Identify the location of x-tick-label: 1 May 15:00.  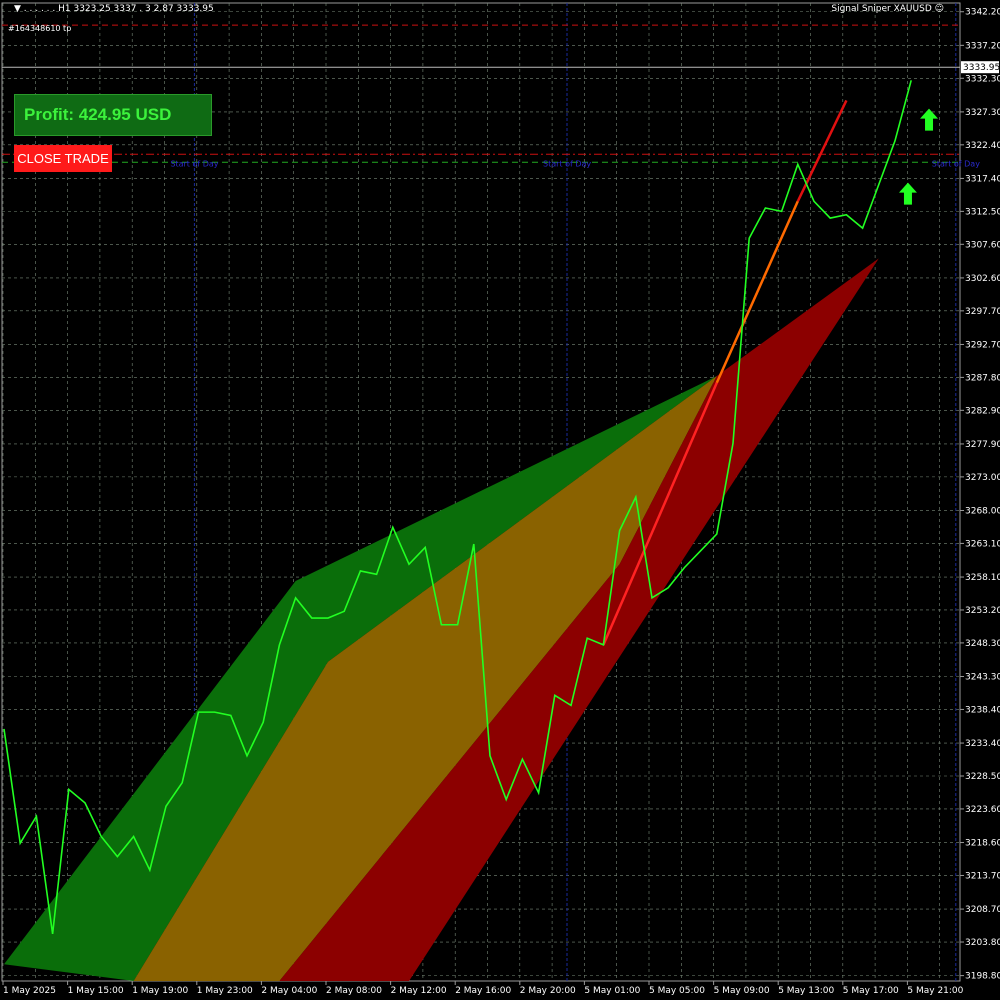
(96, 991).